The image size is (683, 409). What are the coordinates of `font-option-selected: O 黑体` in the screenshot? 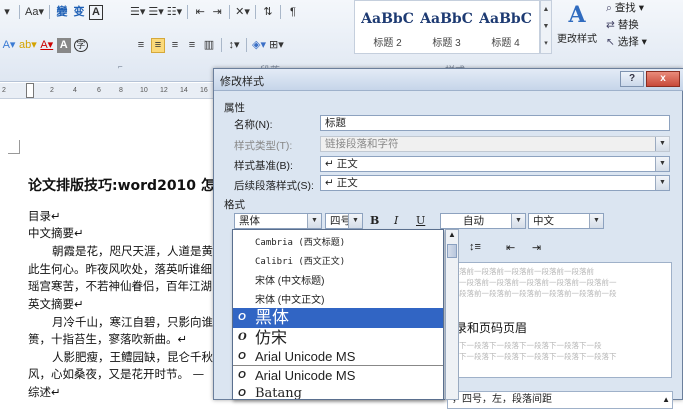 It's located at (338, 318).